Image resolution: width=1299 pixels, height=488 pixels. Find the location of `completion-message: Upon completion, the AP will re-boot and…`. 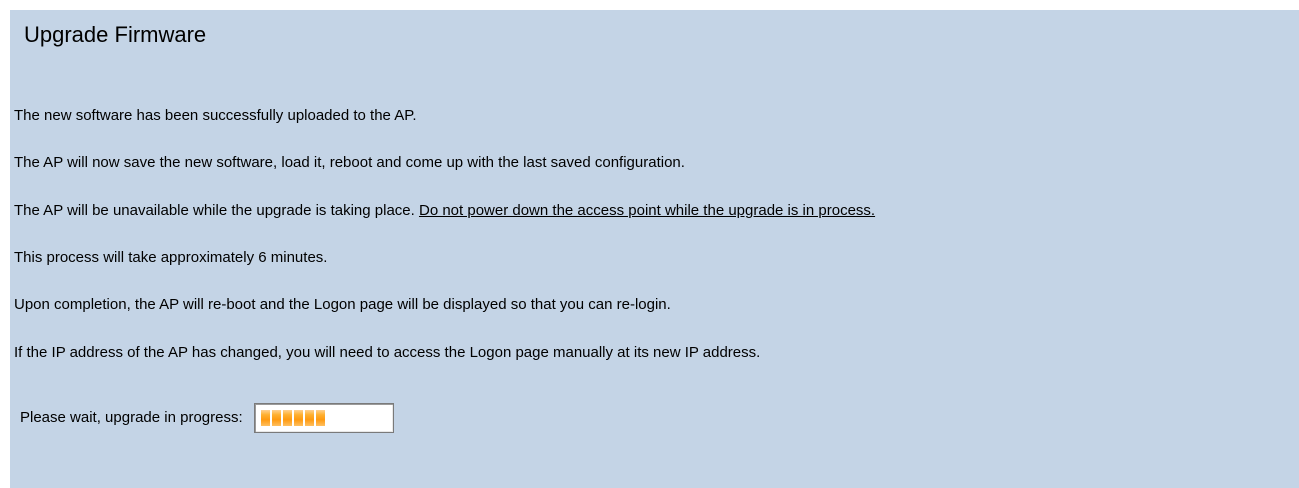

completion-message: Upon completion, the AP will re-boot and… is located at coordinates (342, 304).